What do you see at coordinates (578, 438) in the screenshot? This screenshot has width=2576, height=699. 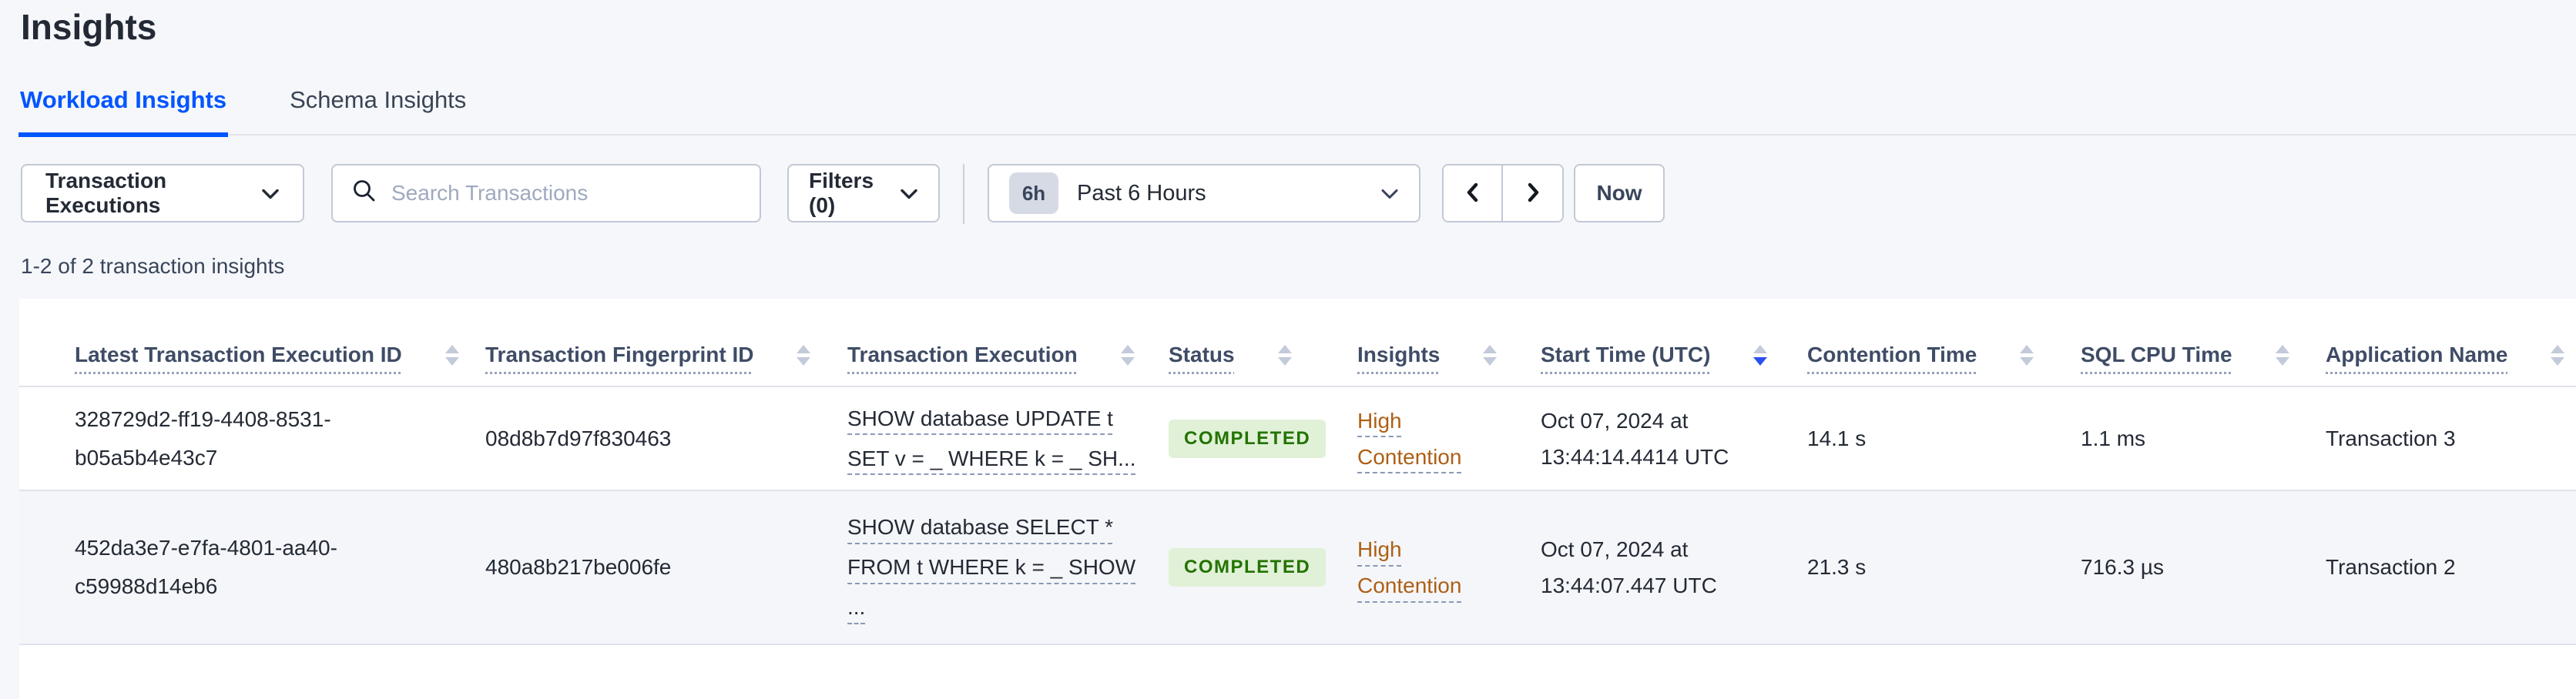 I see `cell-fingerprint-id: 08d8b7d97f830463` at bounding box center [578, 438].